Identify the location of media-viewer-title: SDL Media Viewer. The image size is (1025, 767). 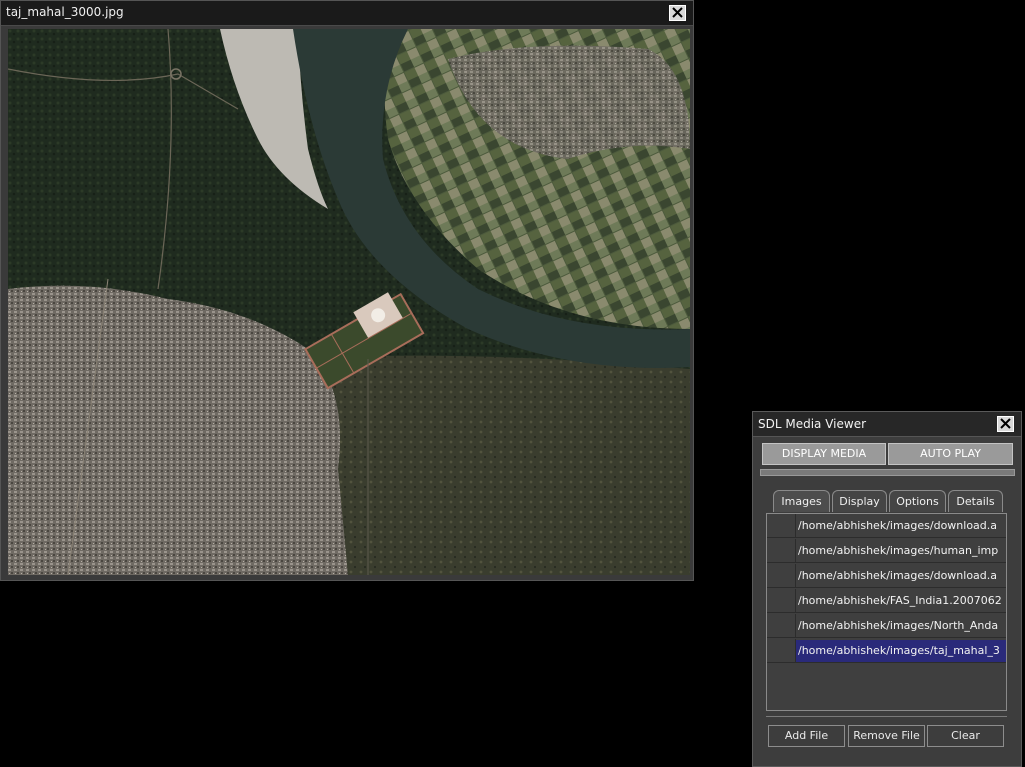
(812, 424).